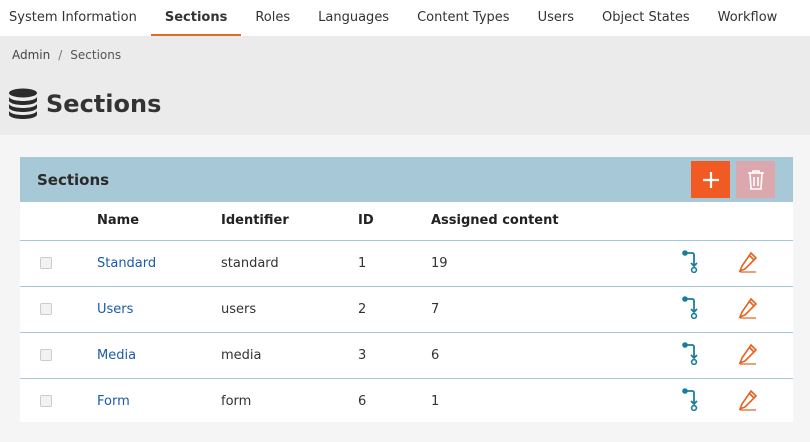 The image size is (810, 442). Describe the element at coordinates (555, 221) in the screenshot. I see `column-header-assigned-content: Assigned content` at that location.